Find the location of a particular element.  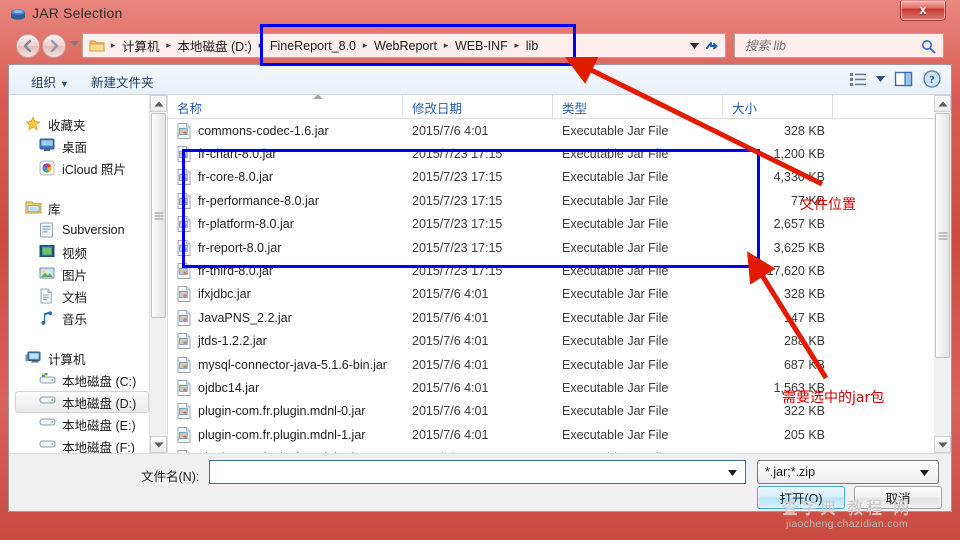

search-icon is located at coordinates (928, 46).